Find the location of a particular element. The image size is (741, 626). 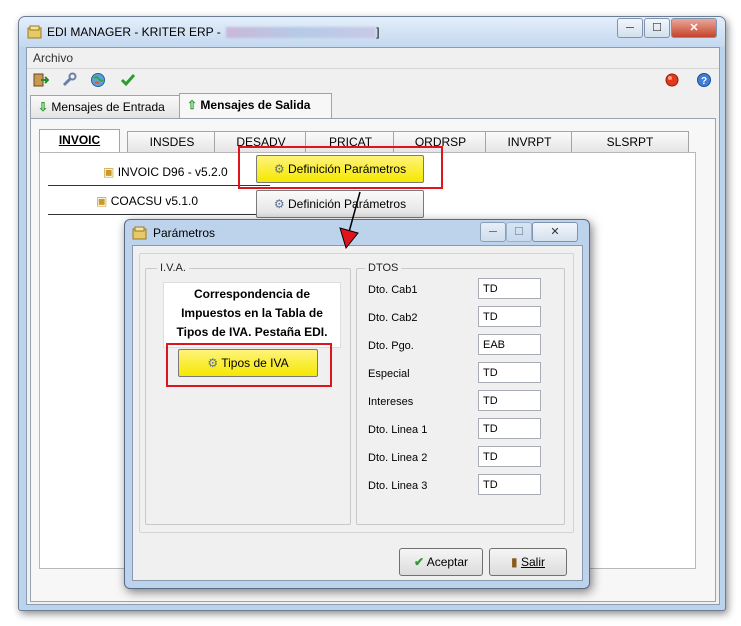

toolbar: ? is located at coordinates (373, 81).